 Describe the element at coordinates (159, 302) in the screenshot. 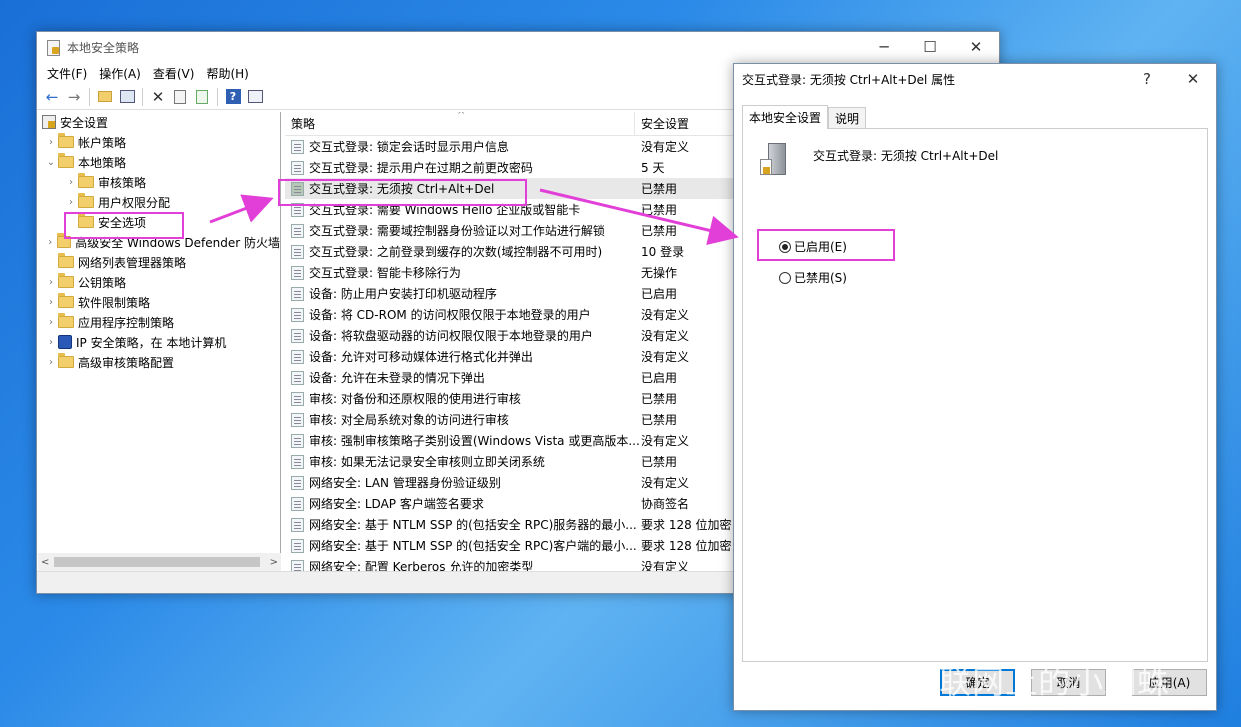

I see `tree-node: ›软件限制策略` at that location.